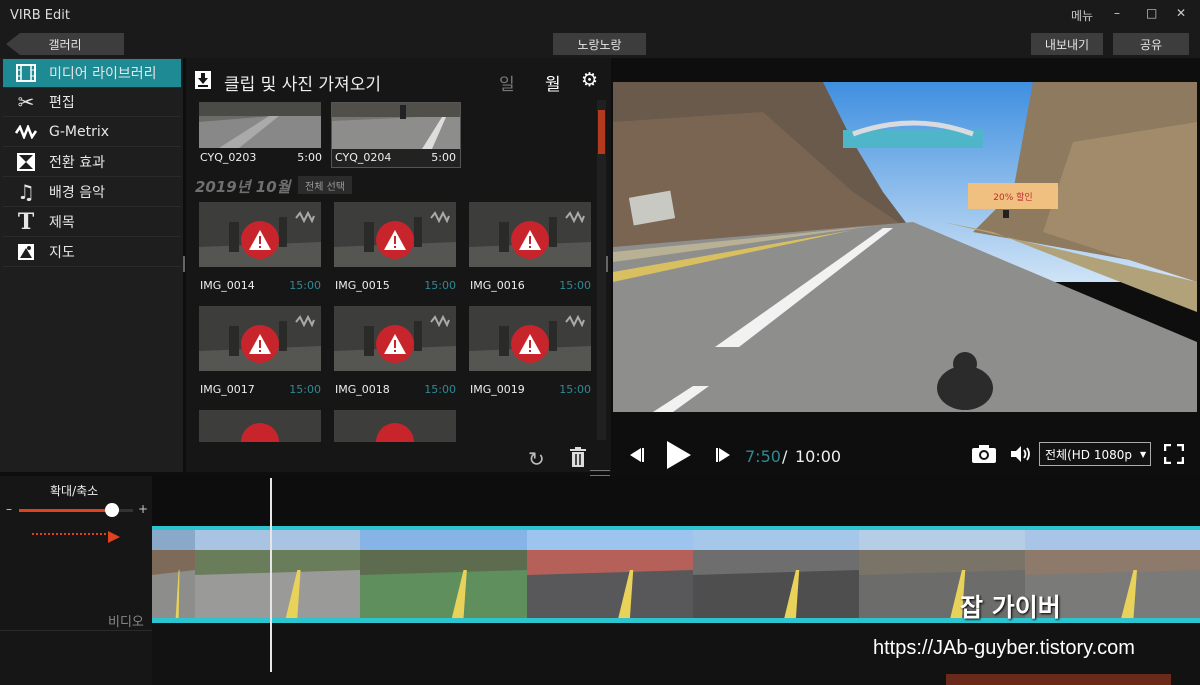 The width and height of the screenshot is (1200, 685). Describe the element at coordinates (1151, 44) in the screenshot. I see `share-button: 공유` at that location.